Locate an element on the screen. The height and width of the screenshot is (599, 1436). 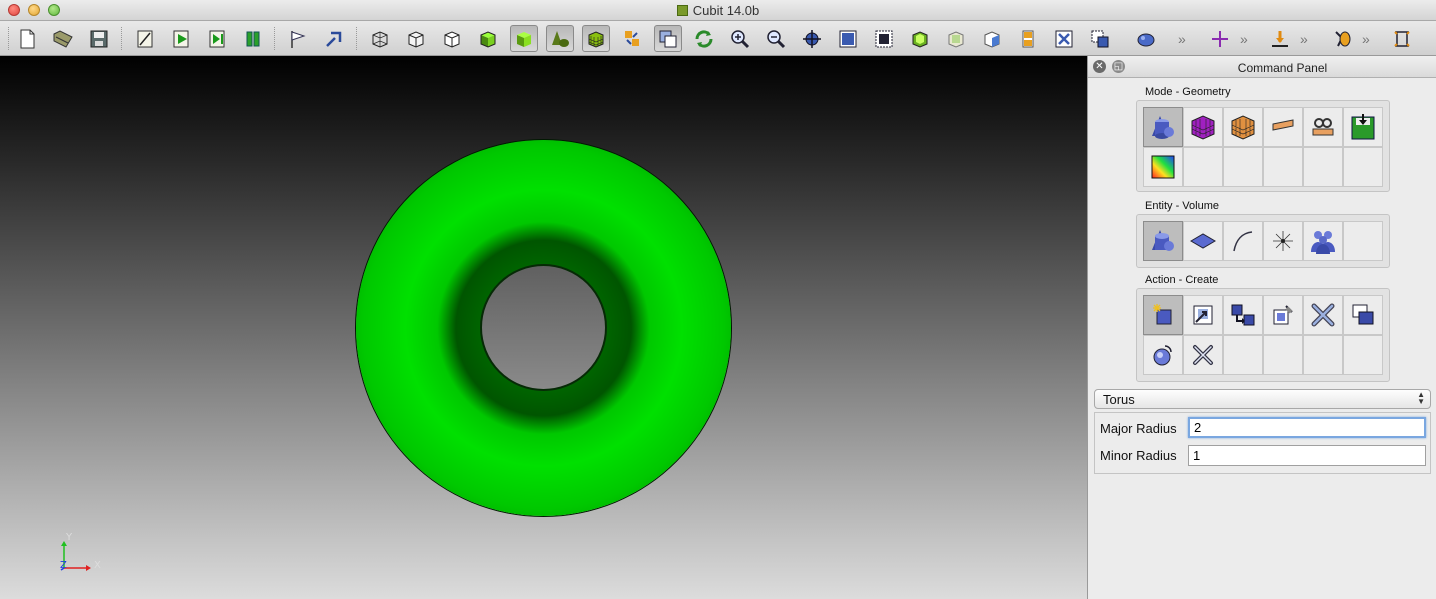
top-view-icon is located at coordinates (956, 39).